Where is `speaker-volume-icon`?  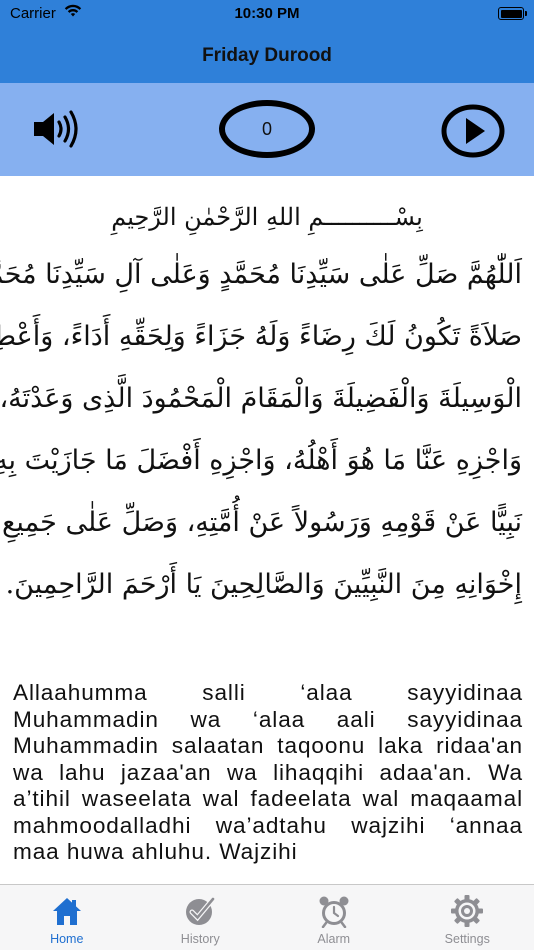 speaker-volume-icon is located at coordinates (59, 129).